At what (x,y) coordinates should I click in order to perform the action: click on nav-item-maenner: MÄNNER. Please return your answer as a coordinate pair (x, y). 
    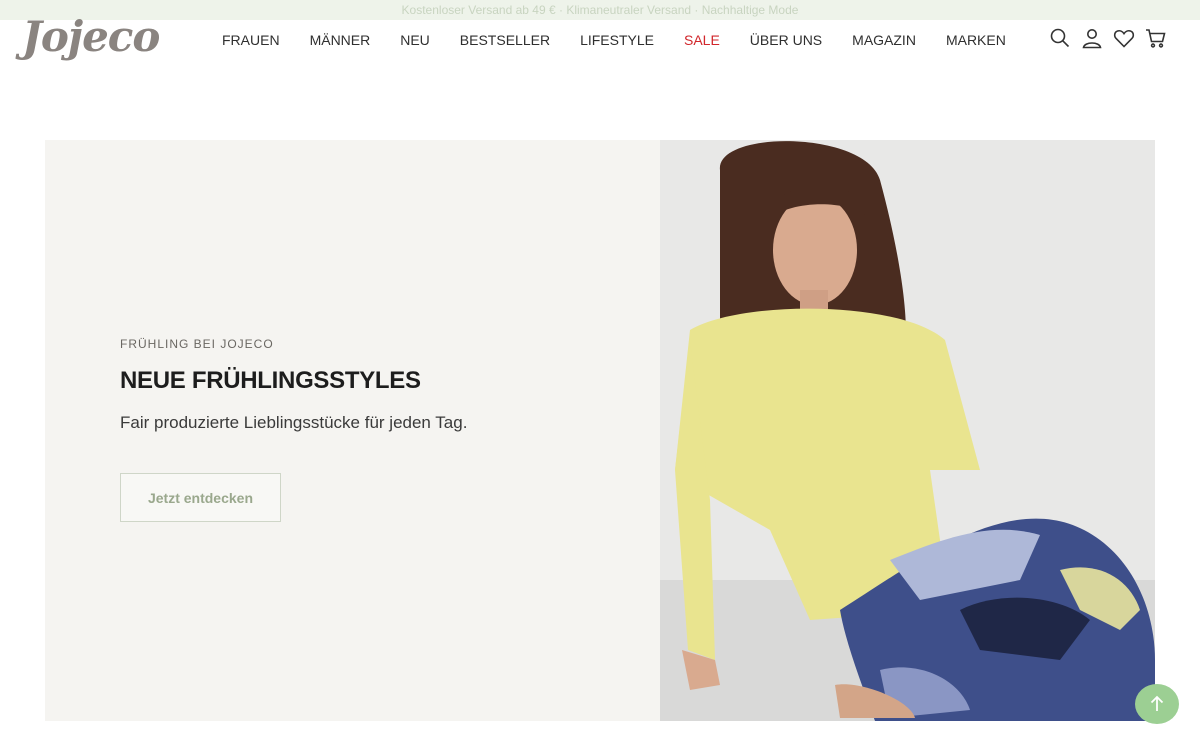
    Looking at the image, I should click on (340, 40).